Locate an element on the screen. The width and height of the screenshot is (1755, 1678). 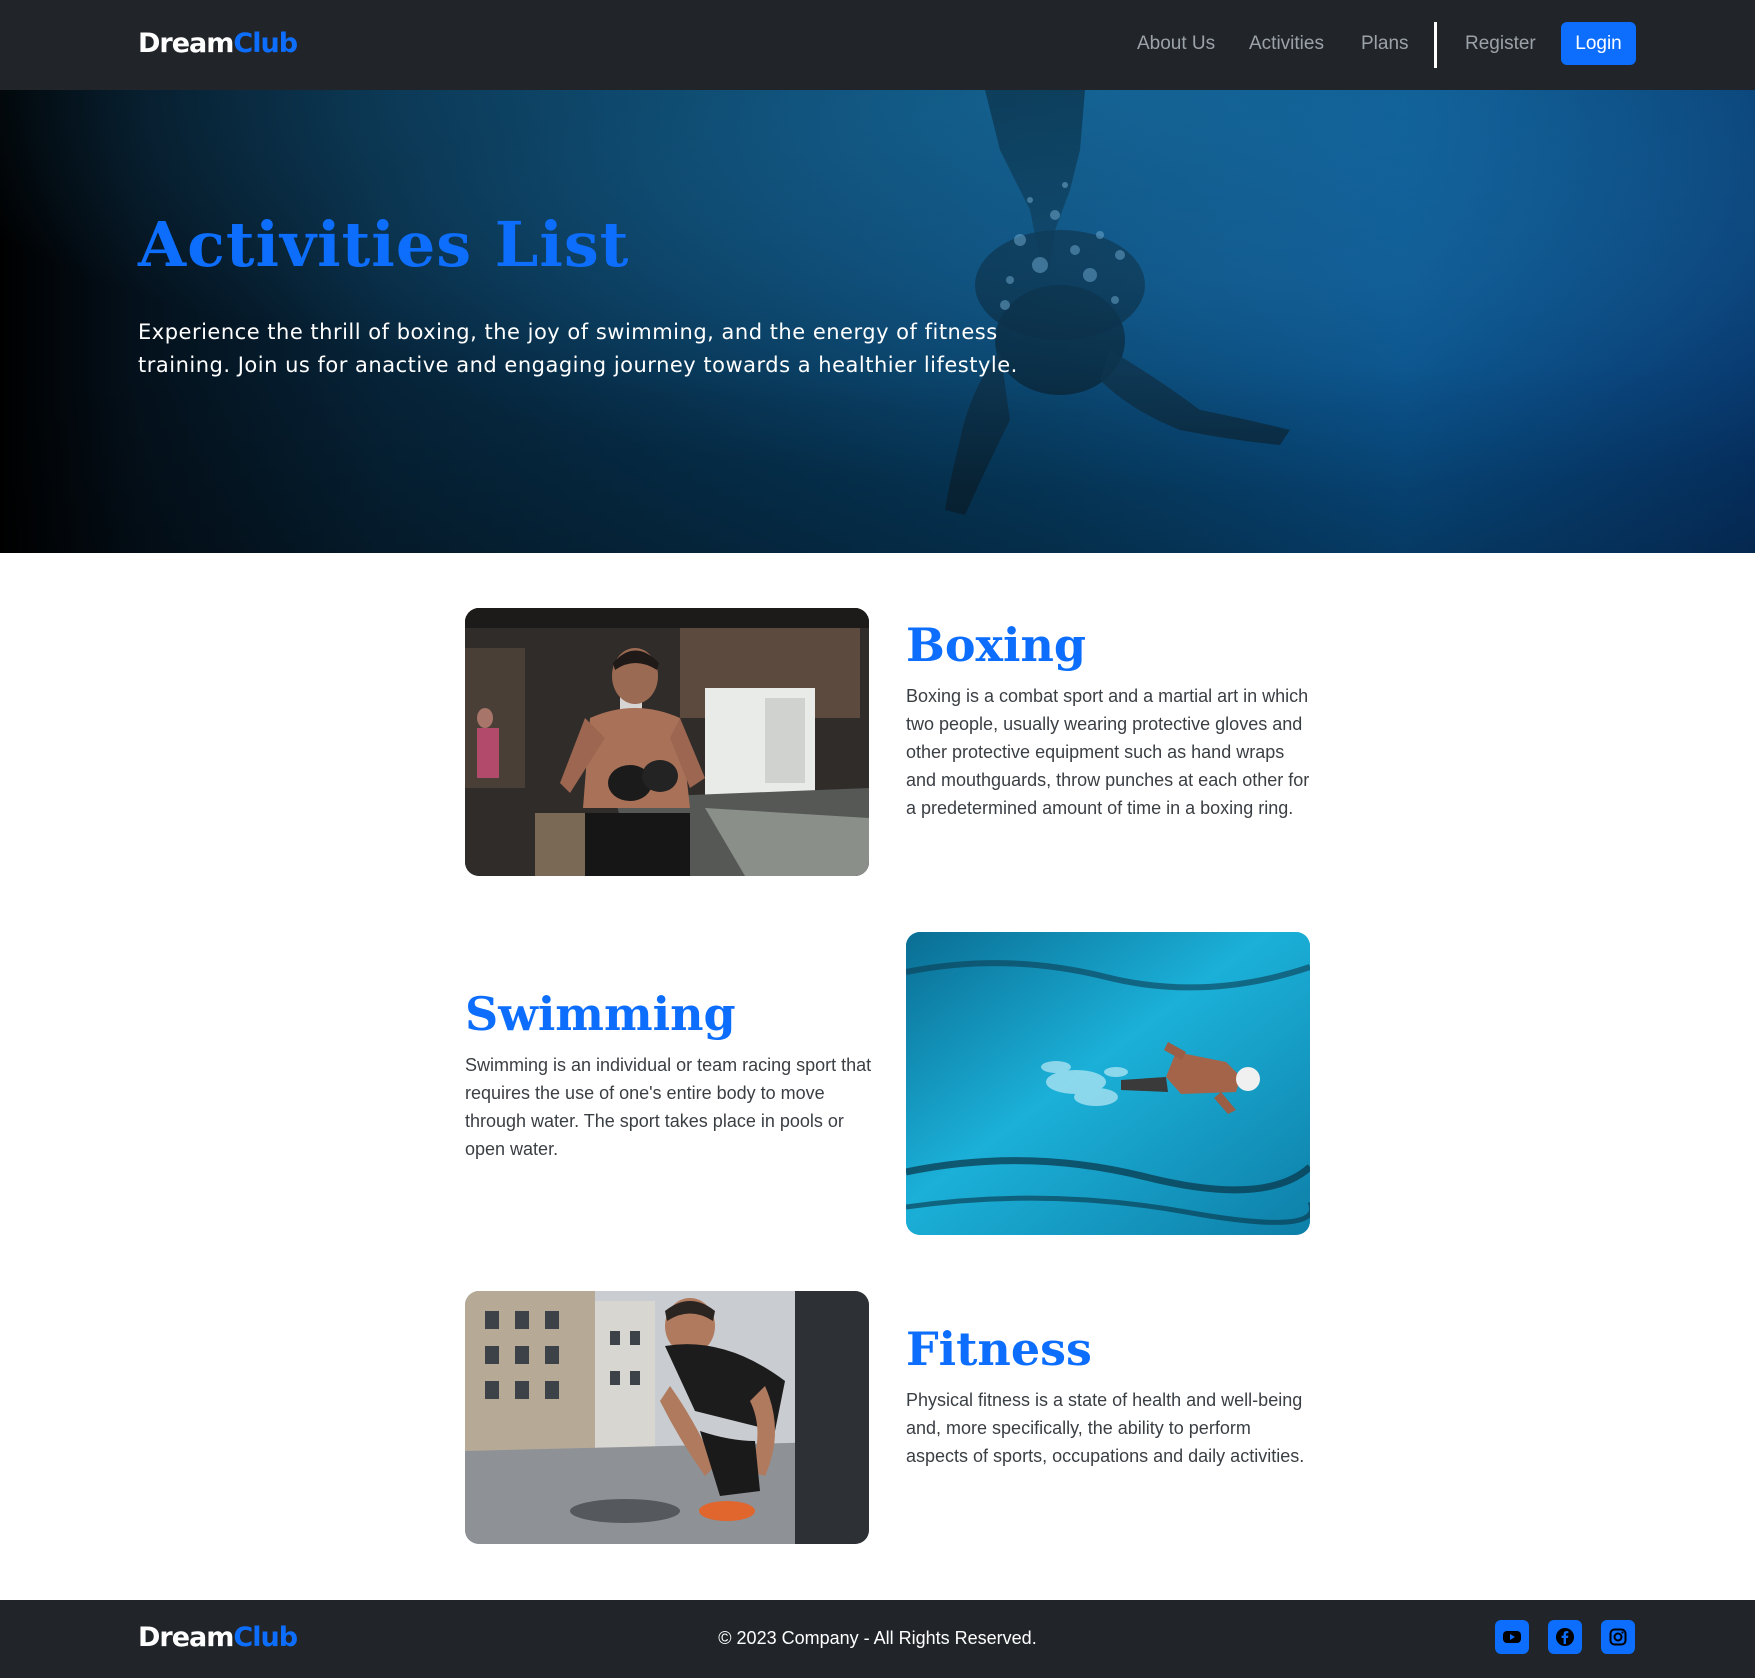
brand-logo: DreamClub is located at coordinates (218, 43).